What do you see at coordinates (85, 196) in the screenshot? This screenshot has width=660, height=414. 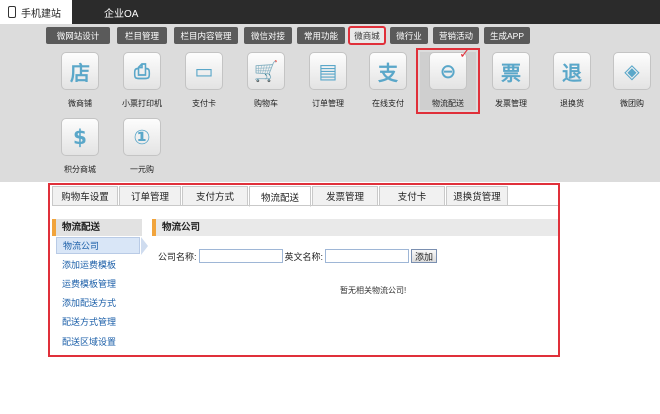 I see `tab-cart-settings: 购物车设置` at bounding box center [85, 196].